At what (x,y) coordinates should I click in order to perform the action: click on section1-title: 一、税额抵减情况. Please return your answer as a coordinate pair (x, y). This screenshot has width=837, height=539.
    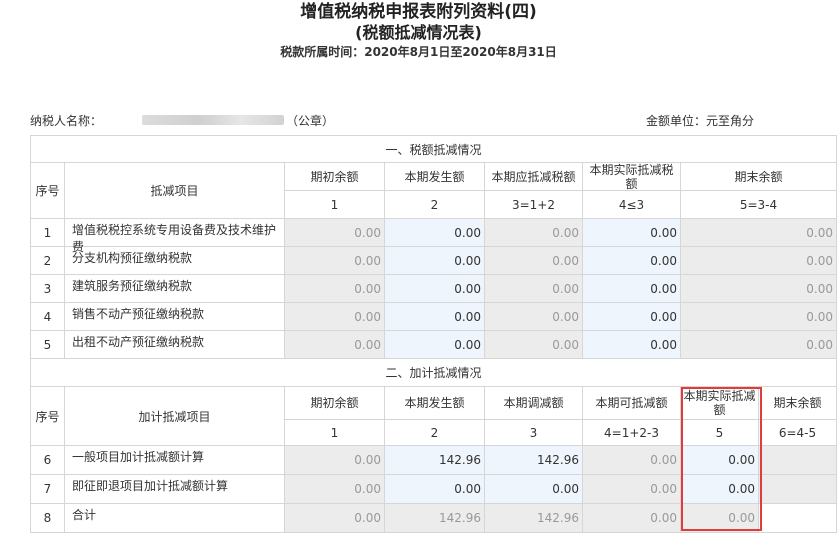
    Looking at the image, I should click on (433, 149).